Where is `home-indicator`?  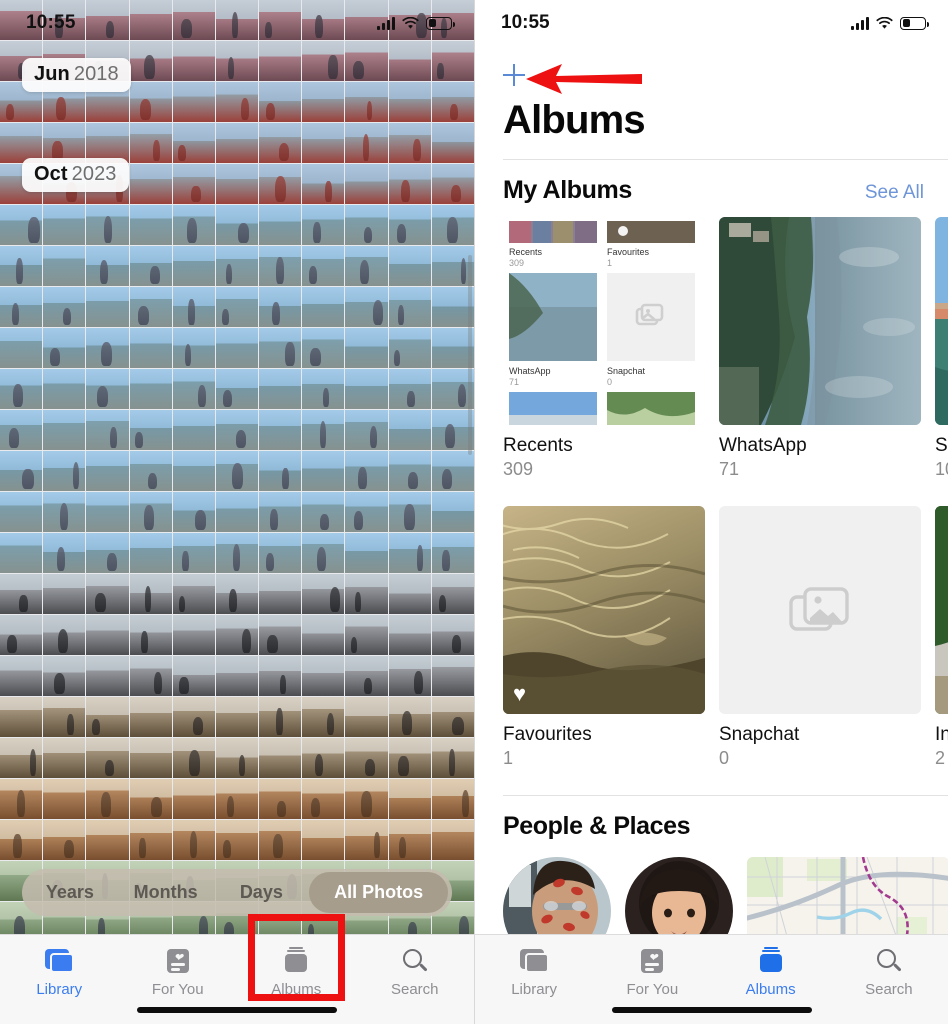 home-indicator is located at coordinates (711, 1010).